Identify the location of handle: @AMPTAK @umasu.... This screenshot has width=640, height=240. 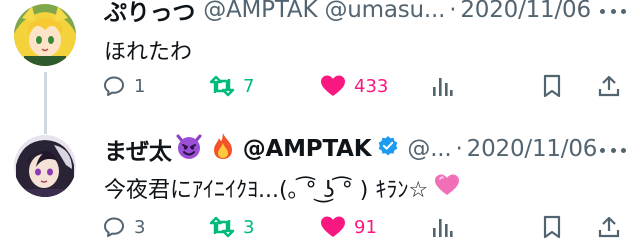
(324, 11).